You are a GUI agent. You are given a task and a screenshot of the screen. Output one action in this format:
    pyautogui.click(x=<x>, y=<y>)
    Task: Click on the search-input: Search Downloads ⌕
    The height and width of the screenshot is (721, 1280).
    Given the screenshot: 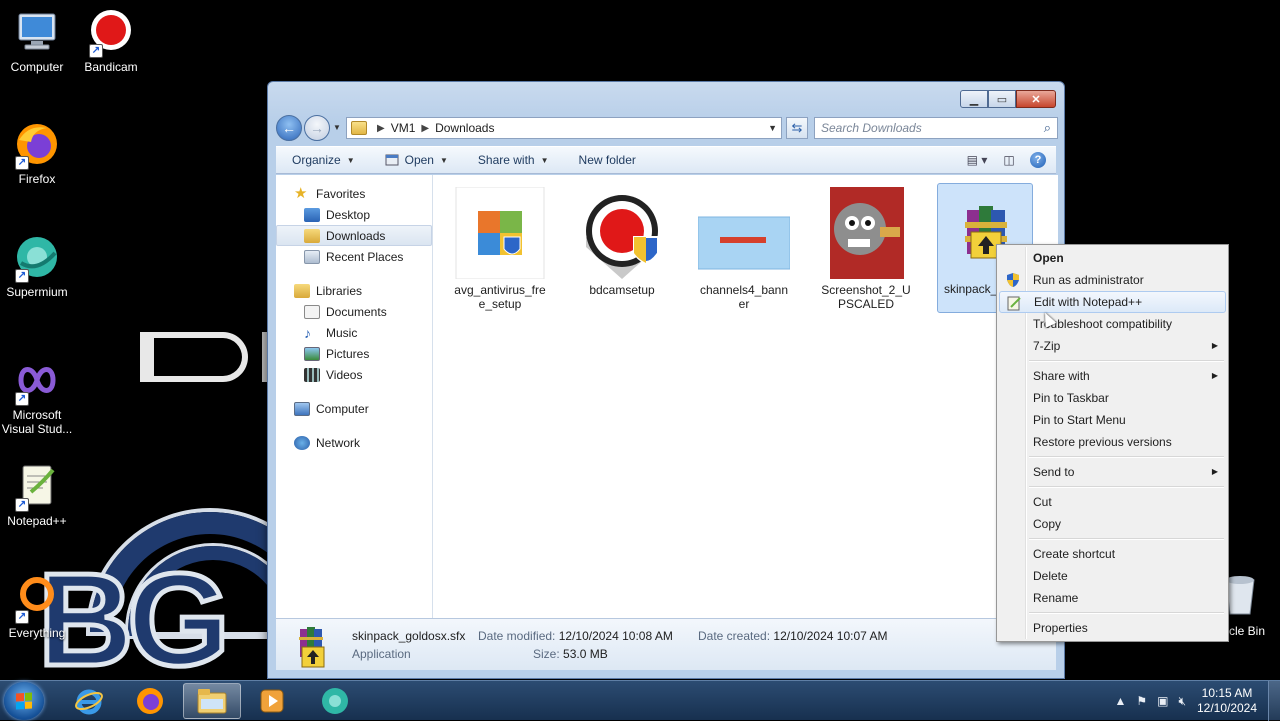 What is the action you would take?
    pyautogui.click(x=936, y=128)
    